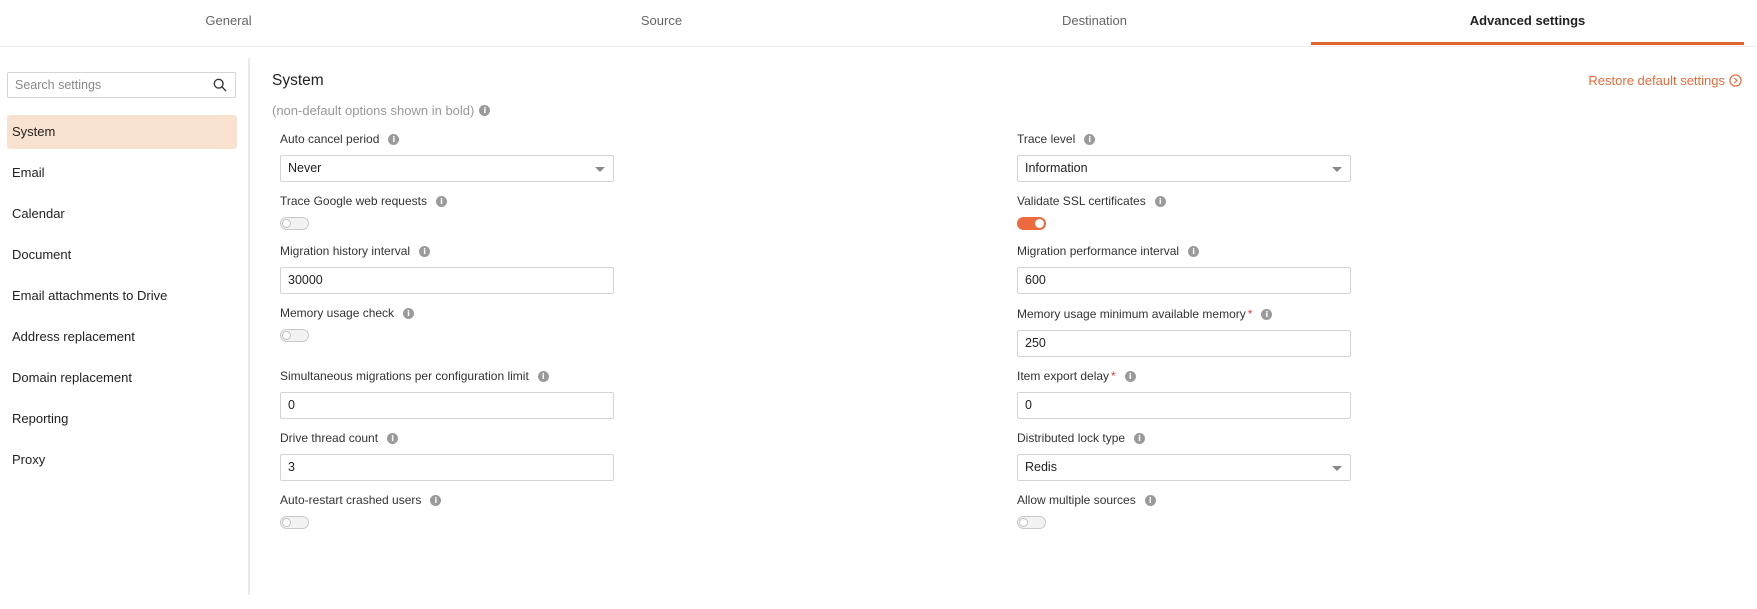  Describe the element at coordinates (122, 337) in the screenshot. I see `sidebar-item-address-replacement: Address replacement` at that location.